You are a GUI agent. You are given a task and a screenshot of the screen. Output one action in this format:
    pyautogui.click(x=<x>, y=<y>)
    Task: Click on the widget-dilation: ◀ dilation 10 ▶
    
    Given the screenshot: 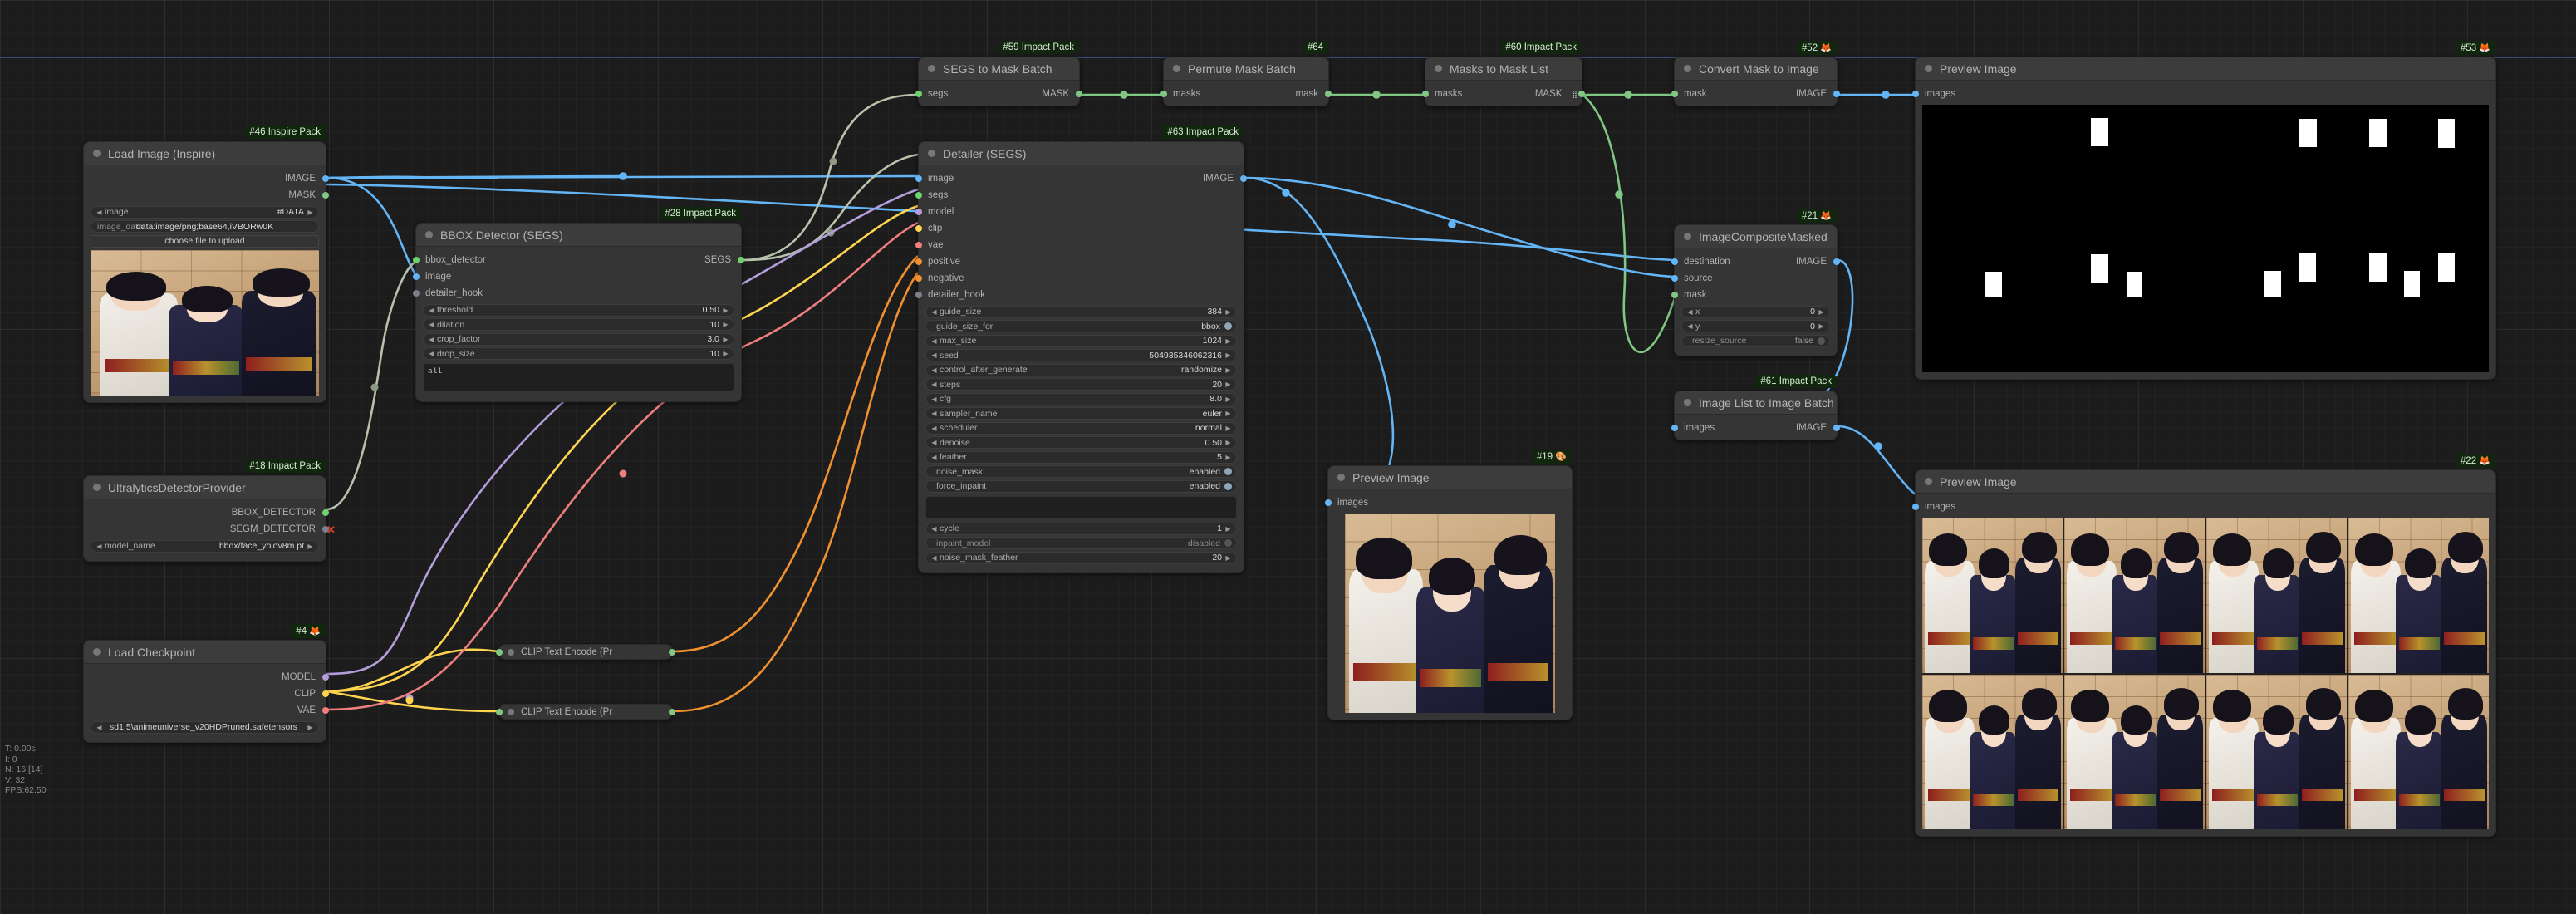 What is the action you would take?
    pyautogui.click(x=578, y=324)
    